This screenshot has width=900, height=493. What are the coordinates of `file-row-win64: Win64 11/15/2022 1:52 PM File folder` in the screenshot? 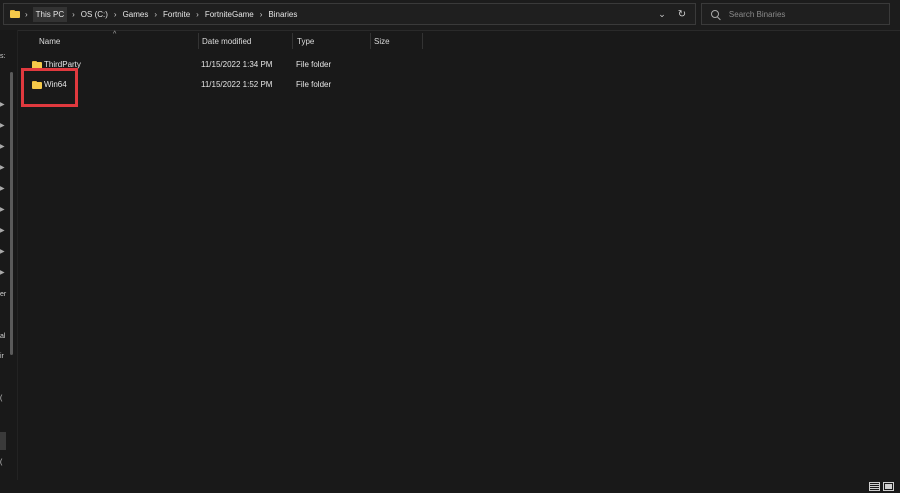 It's located at (276, 88).